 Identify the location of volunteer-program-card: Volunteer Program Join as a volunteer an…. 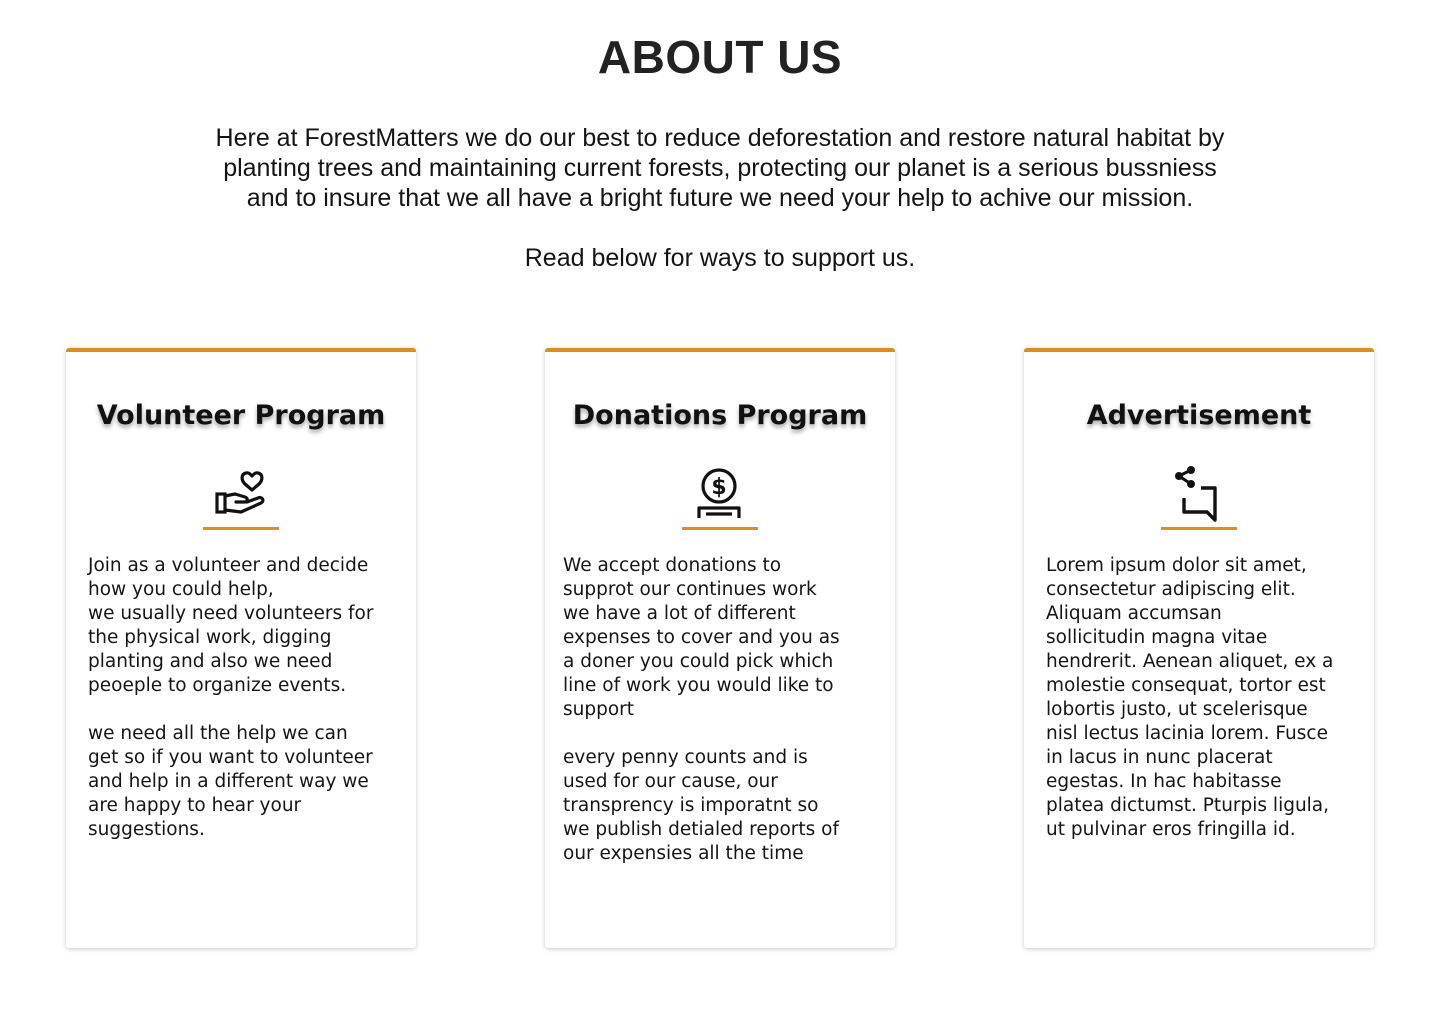
(241, 648).